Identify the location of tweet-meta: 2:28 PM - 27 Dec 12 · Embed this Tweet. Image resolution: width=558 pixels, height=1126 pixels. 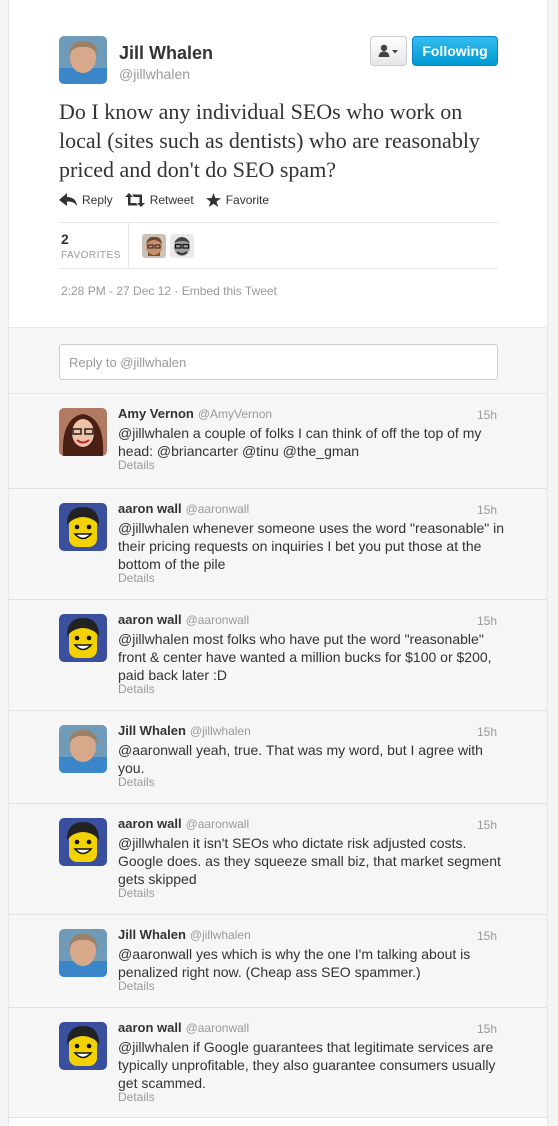
(169, 291).